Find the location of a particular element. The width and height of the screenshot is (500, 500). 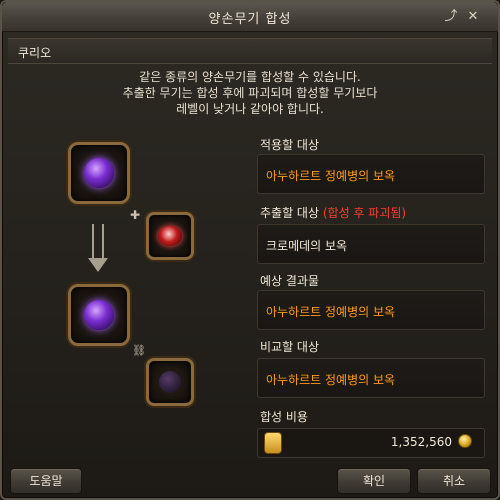

extract-label: 추출할 대상 (합성 후 파괴됨) is located at coordinates (333, 212).